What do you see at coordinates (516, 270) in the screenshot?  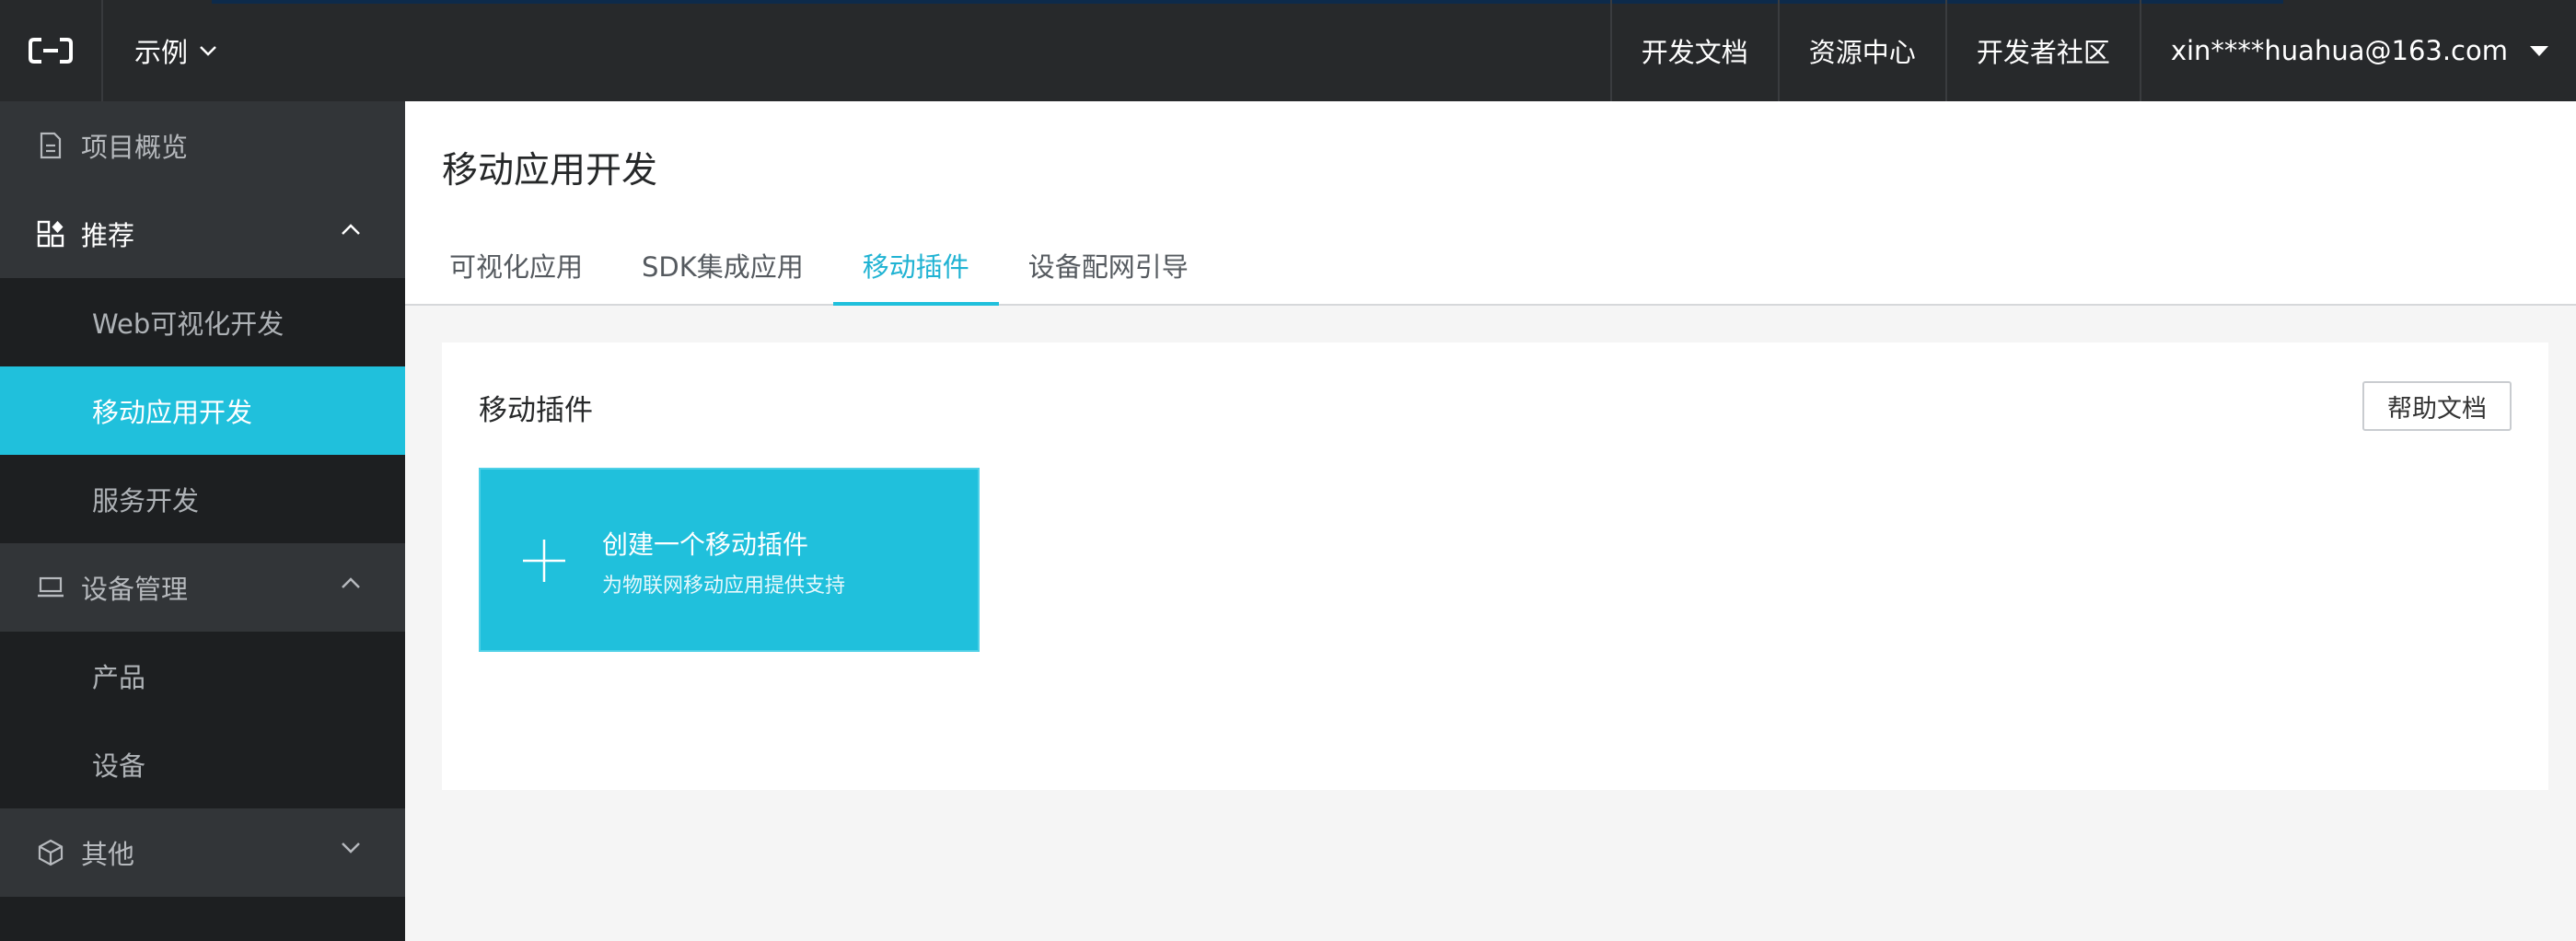 I see `tab-visual-app: 可视化应用` at bounding box center [516, 270].